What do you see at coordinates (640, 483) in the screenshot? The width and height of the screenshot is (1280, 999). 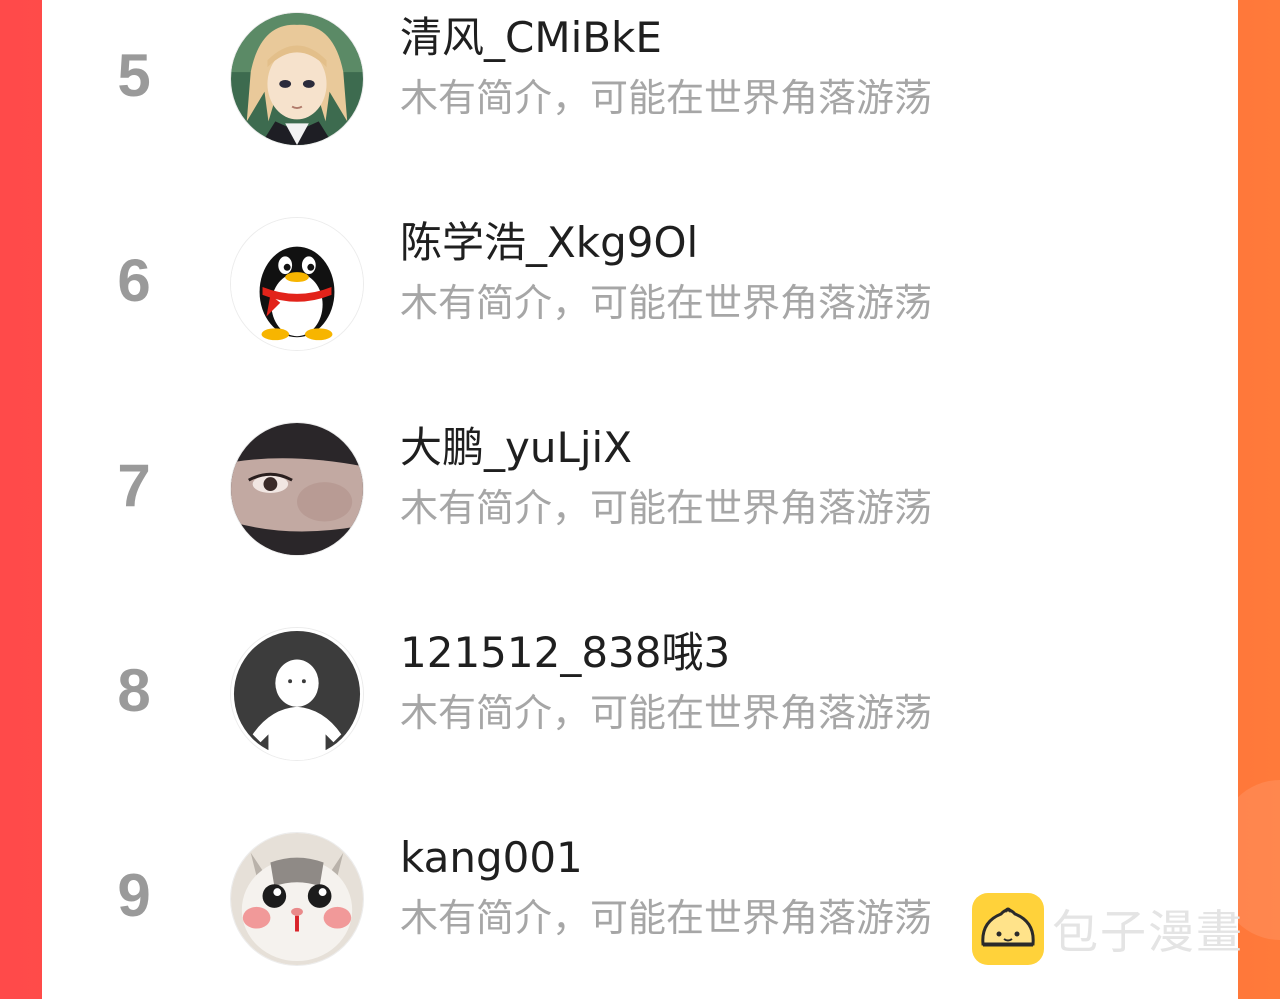 I see `ranking-row: 7 大鹏_yuLjiX 木有简介，可能在世界角落游荡` at bounding box center [640, 483].